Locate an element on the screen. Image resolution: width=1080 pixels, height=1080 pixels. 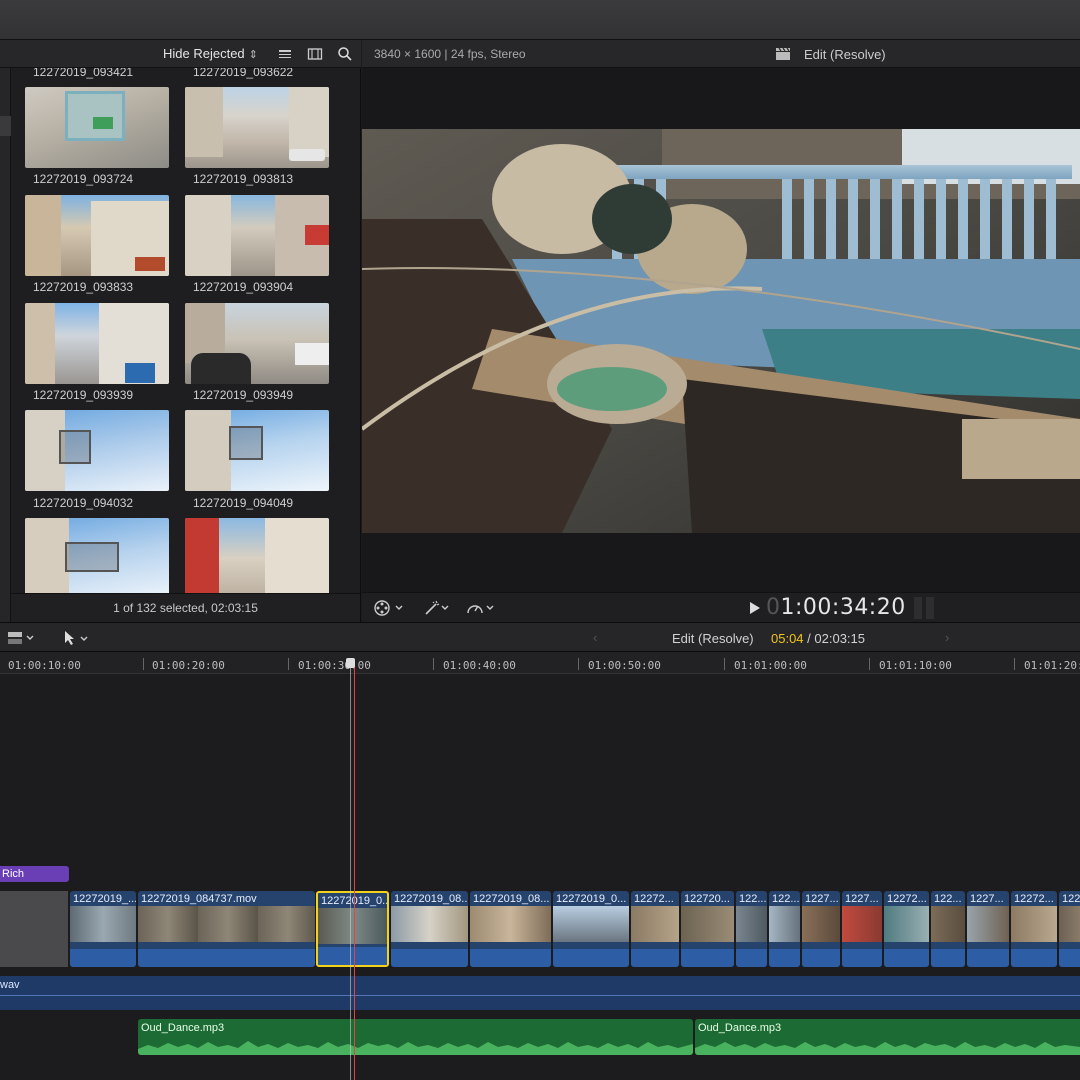
audio-wav-clip: wav is located at coordinates (540, 993).